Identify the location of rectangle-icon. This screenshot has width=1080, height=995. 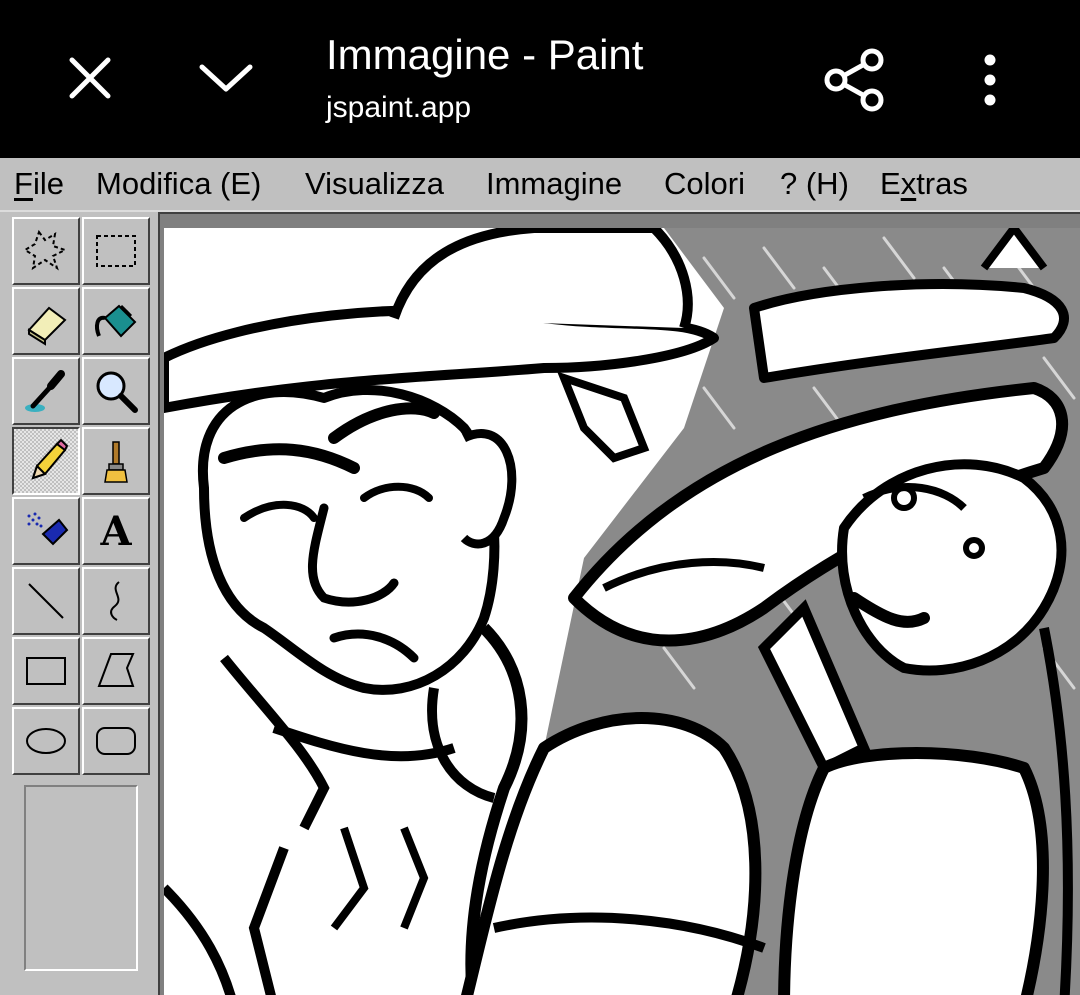
(46, 671).